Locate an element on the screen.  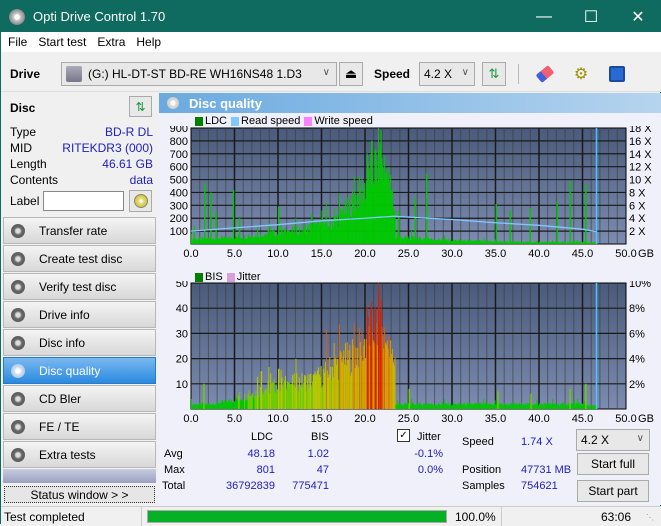
nav-extra-tests: Extra tests is located at coordinates (79, 454).